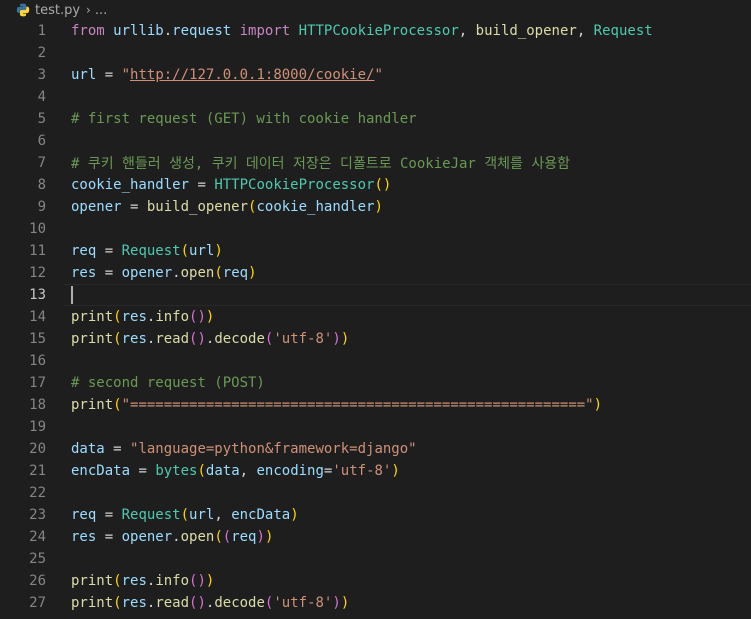  I want to click on code-line: 14 print(res. info()), so click(375, 317).